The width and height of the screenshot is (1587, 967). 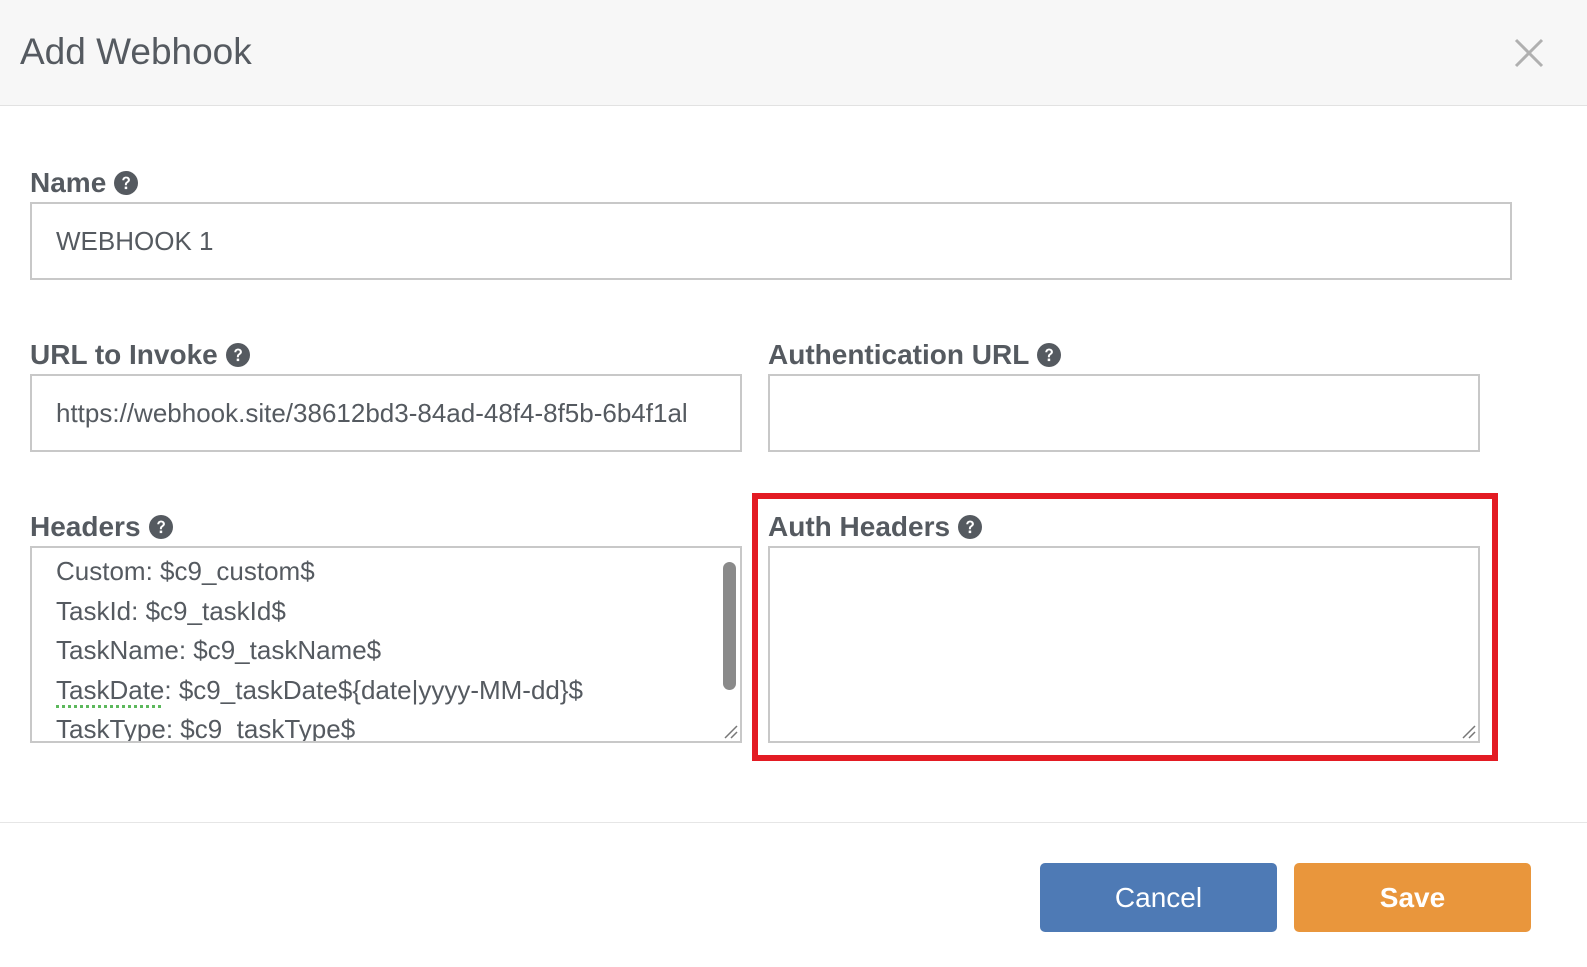 What do you see at coordinates (793, 53) in the screenshot?
I see `dialog-header: Add Webhook` at bounding box center [793, 53].